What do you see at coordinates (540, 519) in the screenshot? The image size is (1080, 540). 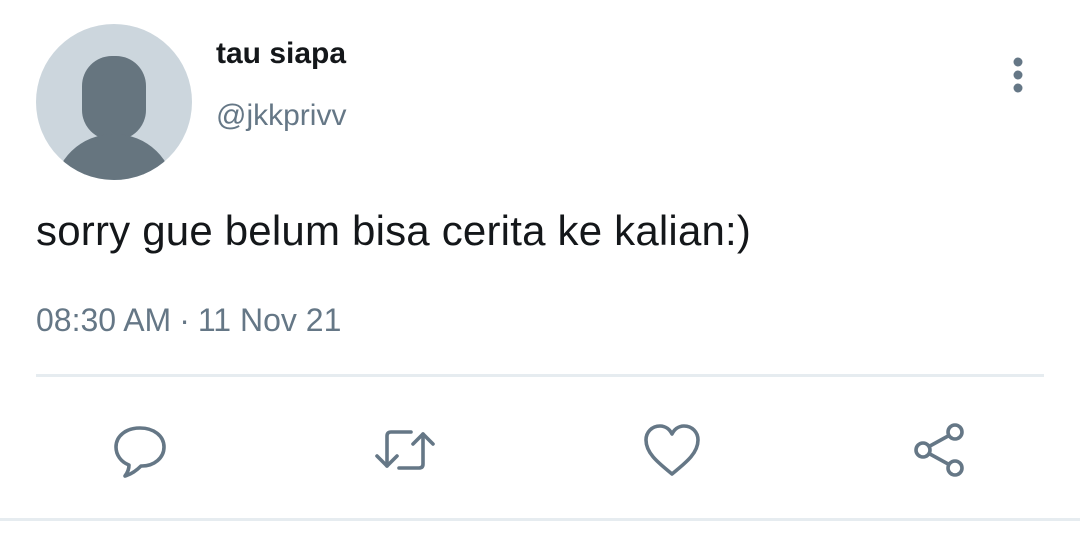 I see `bottom-divider` at bounding box center [540, 519].